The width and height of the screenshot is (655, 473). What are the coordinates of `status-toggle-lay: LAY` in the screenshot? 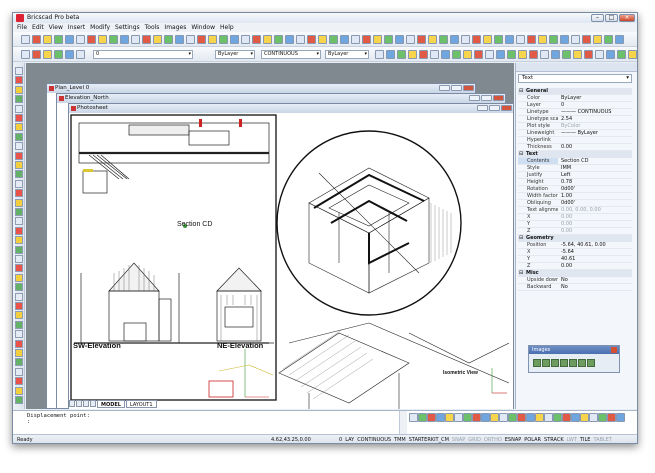 It's located at (349, 439).